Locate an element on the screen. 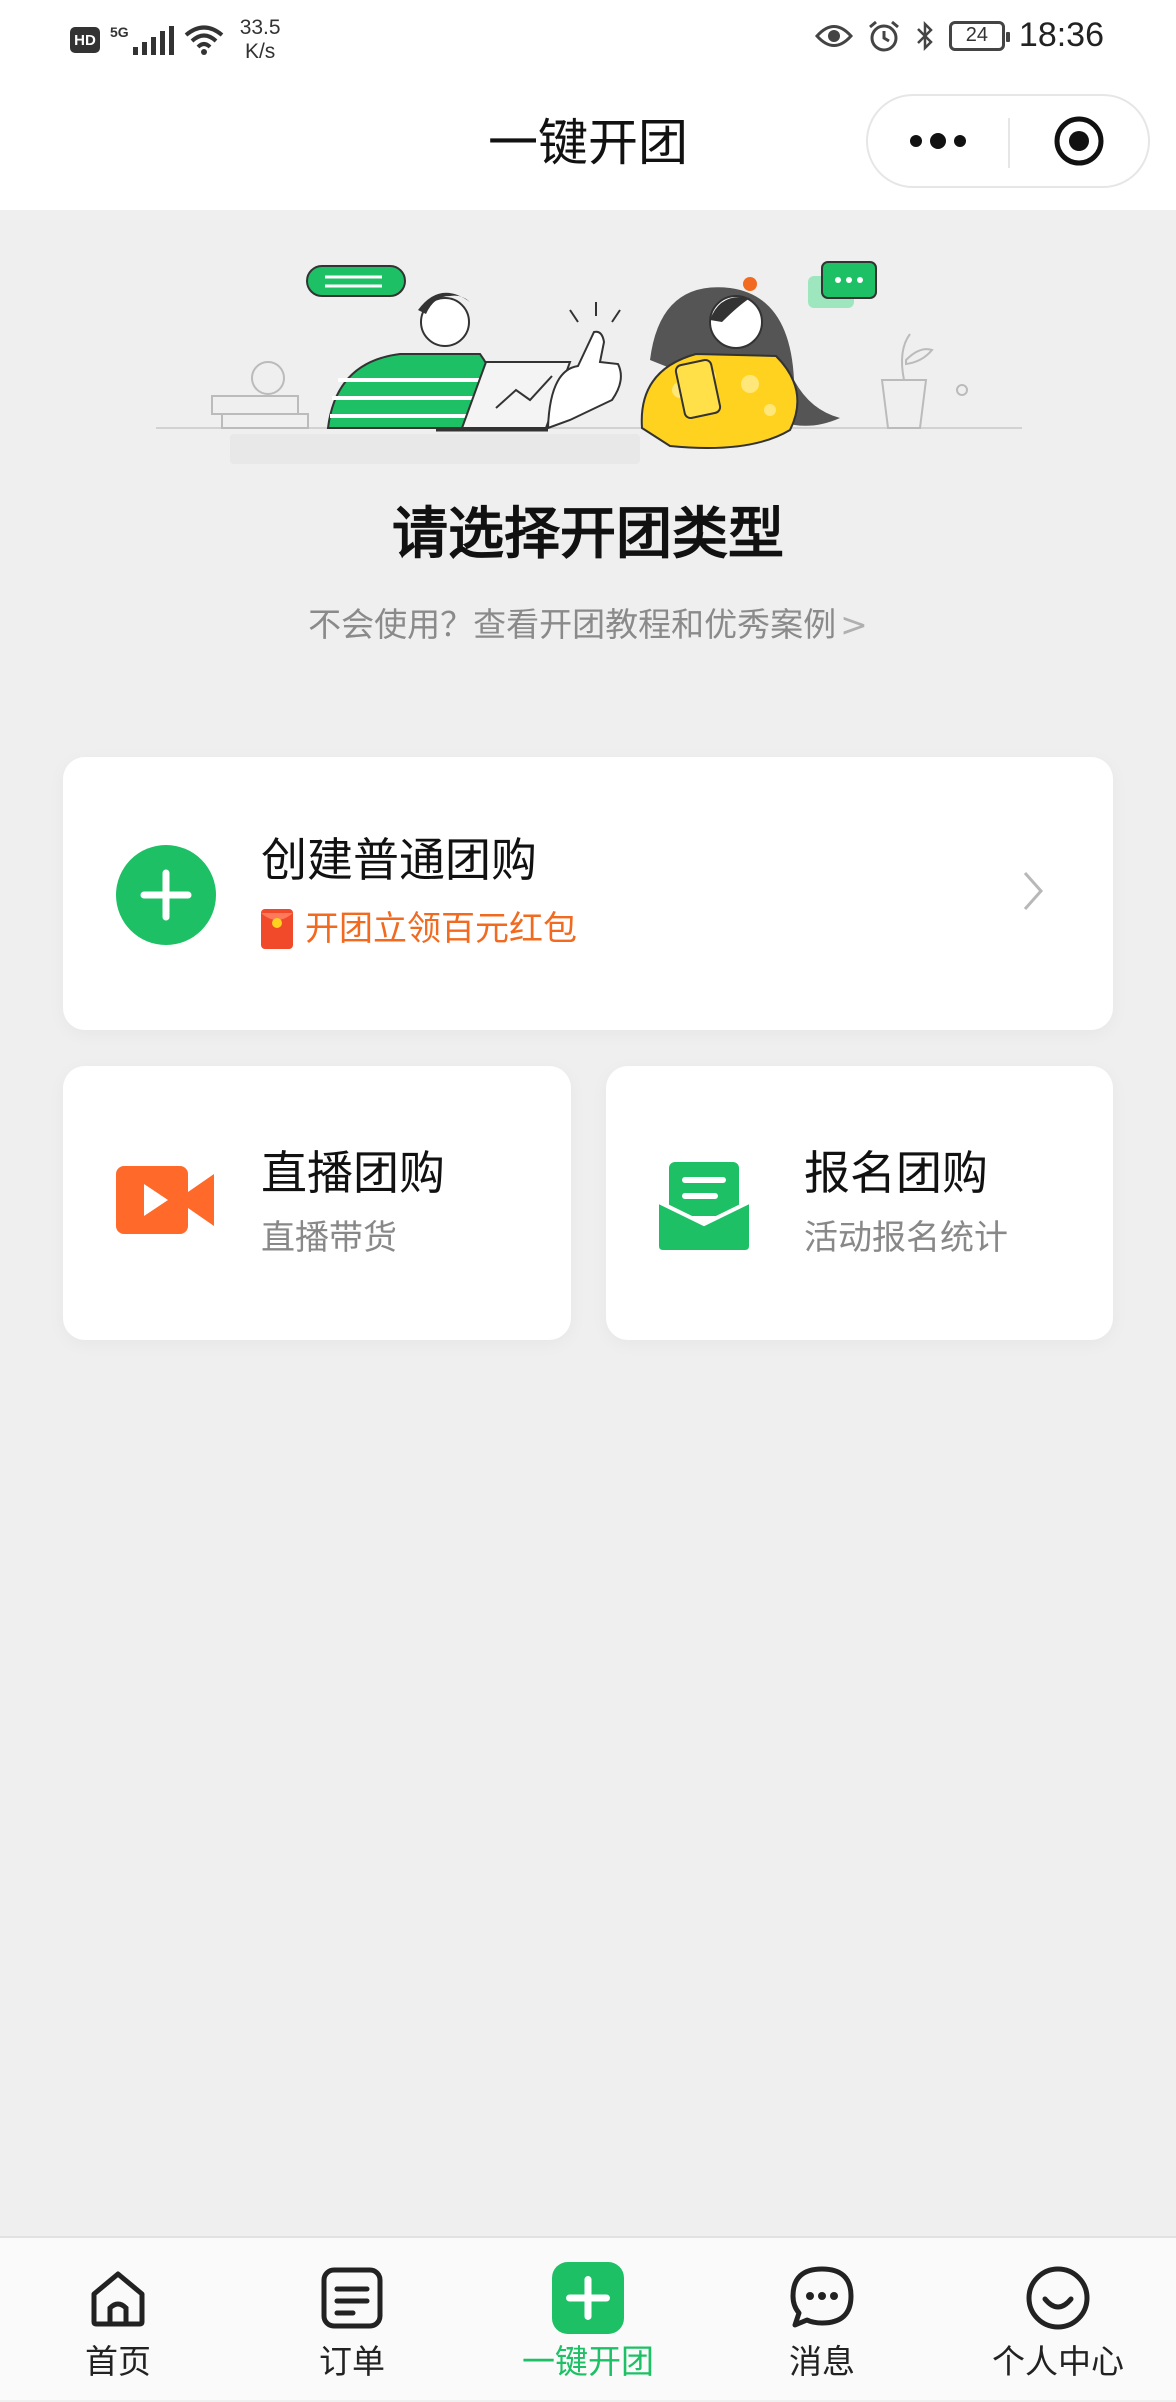  hero-illustration is located at coordinates (589, 362).